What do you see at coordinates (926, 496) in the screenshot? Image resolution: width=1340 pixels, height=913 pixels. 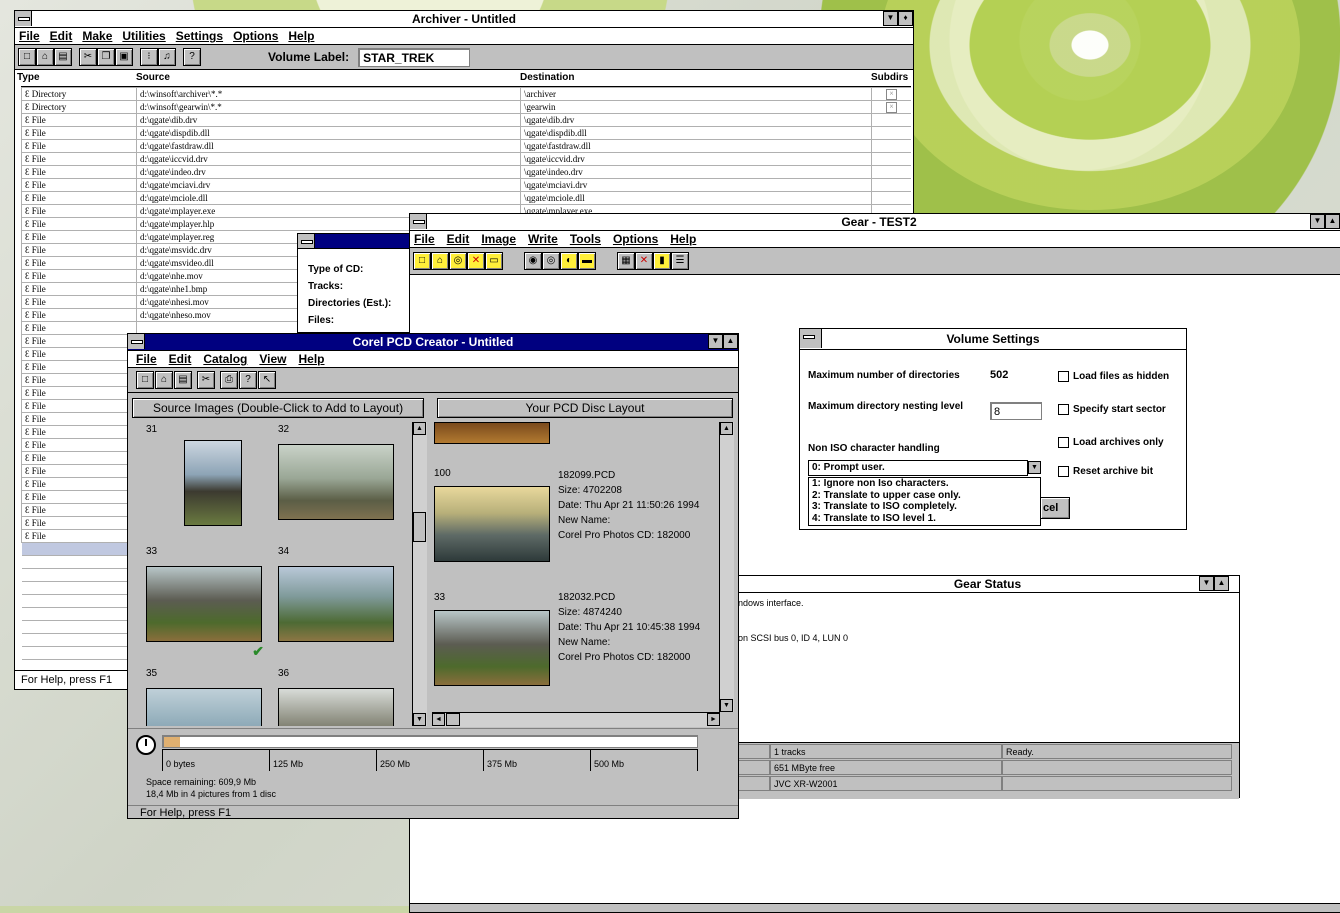 I see `option-upper-case: 2: Translate to upper case only.` at bounding box center [926, 496].